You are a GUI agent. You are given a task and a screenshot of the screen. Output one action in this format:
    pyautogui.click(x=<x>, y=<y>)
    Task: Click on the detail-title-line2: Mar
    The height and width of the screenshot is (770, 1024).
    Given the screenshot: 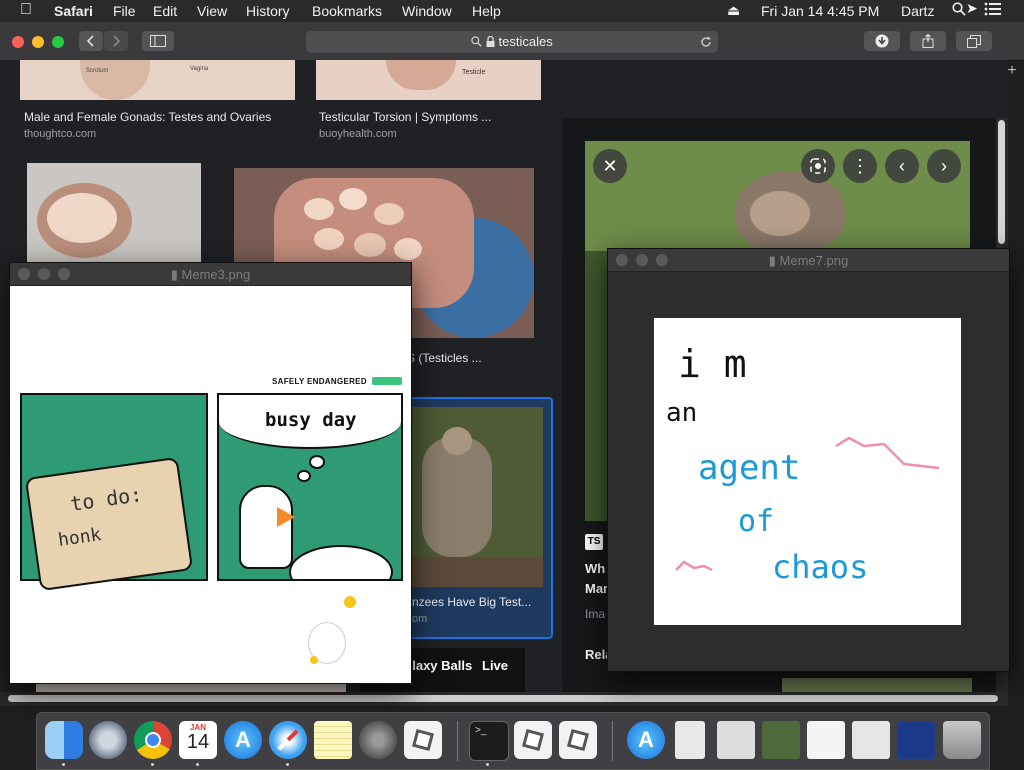 What is the action you would take?
    pyautogui.click(x=596, y=588)
    